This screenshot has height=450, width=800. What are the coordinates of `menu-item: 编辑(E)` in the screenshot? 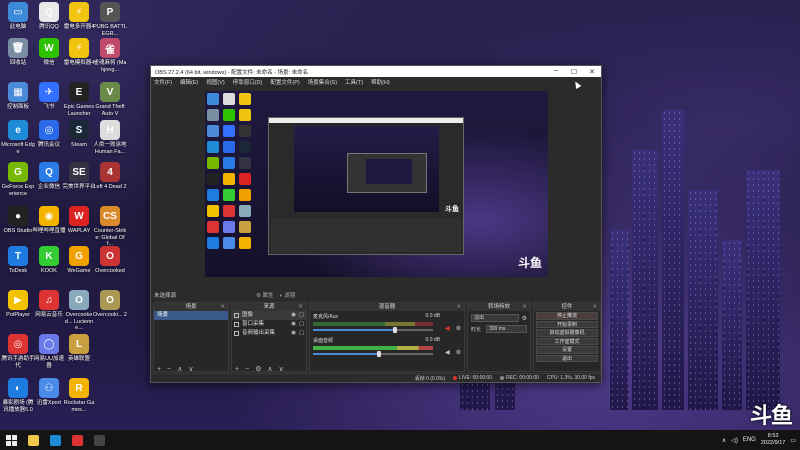 It's located at (189, 82).